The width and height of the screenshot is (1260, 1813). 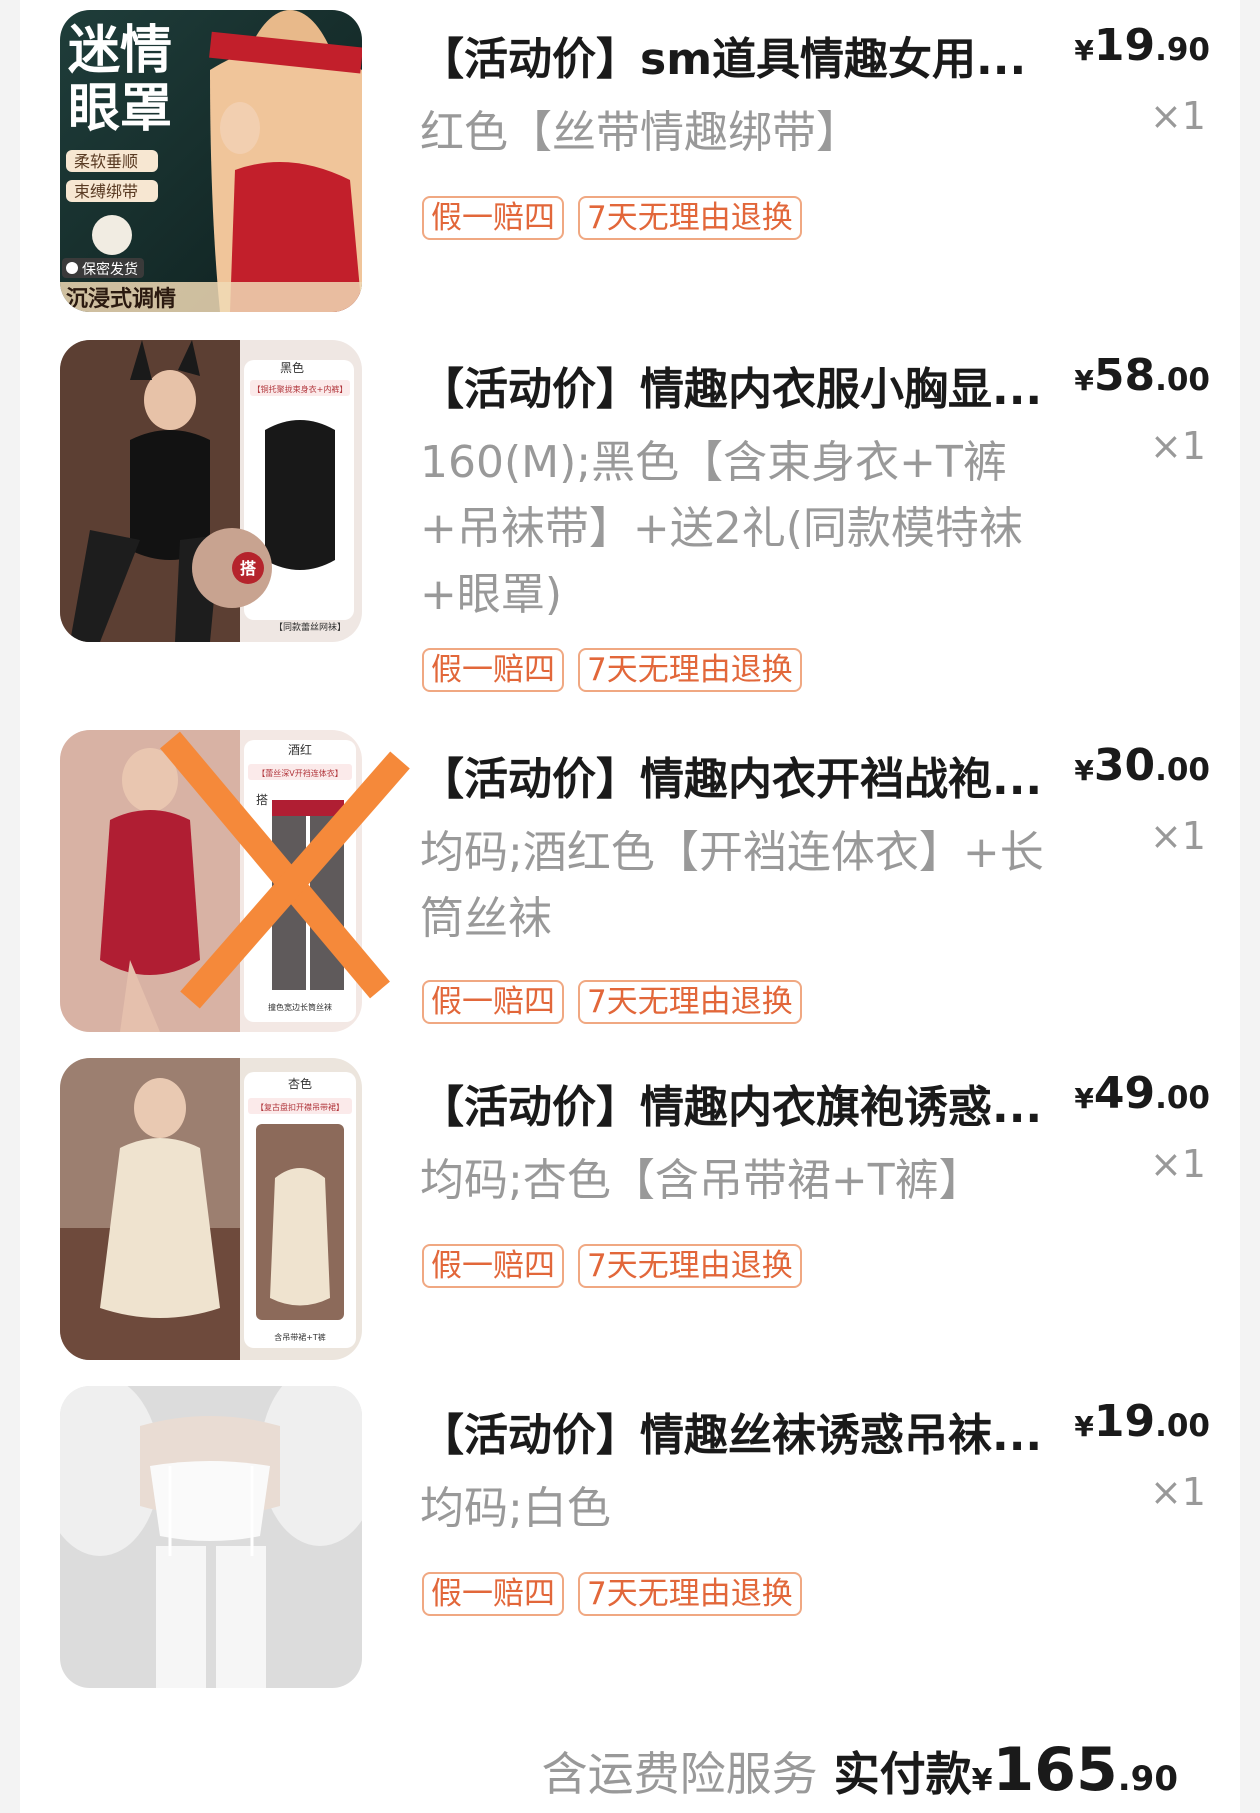 I want to click on thumb-caption: 【铜托聚拢束身衣+内裤】, so click(x=300, y=389).